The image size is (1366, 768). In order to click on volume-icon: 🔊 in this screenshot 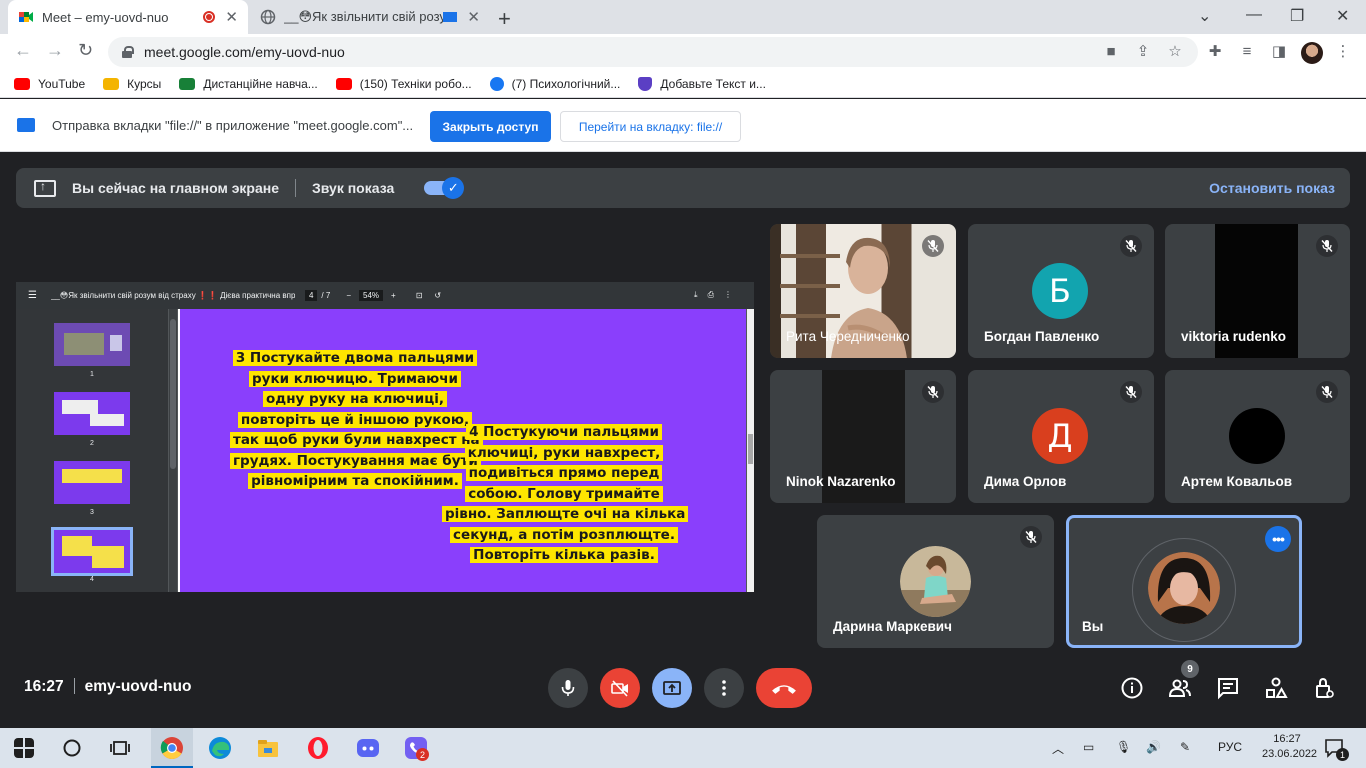, I will do `click(1153, 747)`.